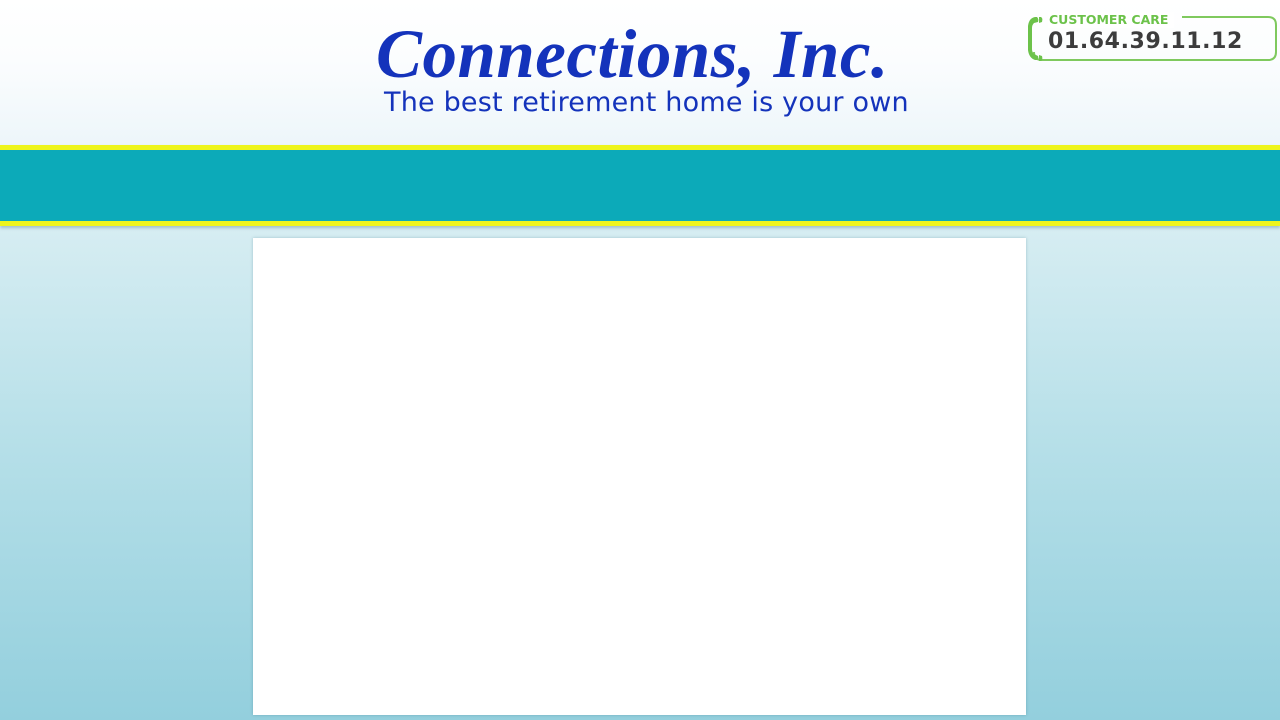 Image resolution: width=1280 pixels, height=720 pixels. I want to click on customer-care-box: CUSTOMER CARE 01.64.39.11.12, so click(1151, 38).